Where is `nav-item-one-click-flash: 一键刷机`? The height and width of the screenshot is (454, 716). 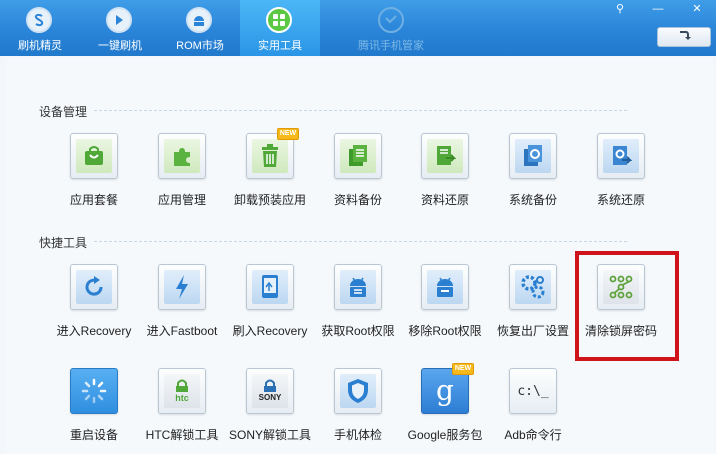
nav-item-one-click-flash: 一键刷机 is located at coordinates (120, 28).